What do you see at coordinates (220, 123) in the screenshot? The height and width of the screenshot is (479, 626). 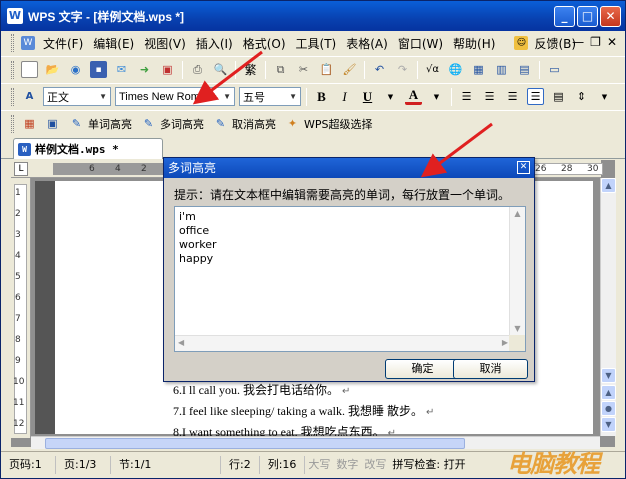 I see `highlight-icon: ✎` at bounding box center [220, 123].